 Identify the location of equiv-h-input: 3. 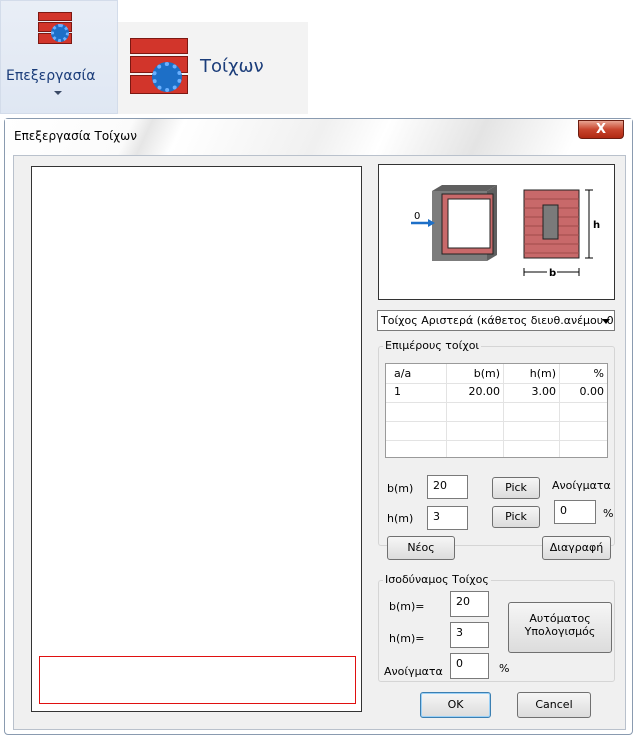
(469, 635).